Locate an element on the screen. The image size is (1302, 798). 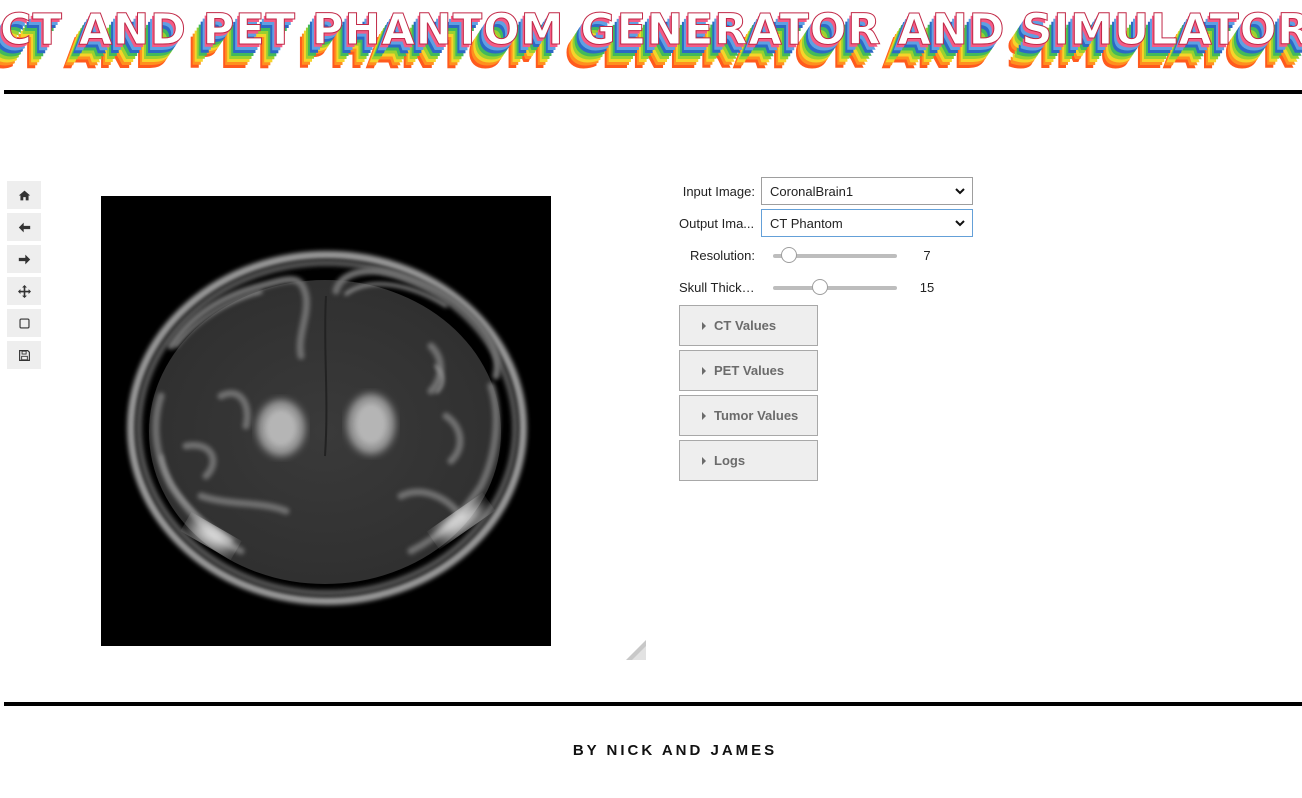
pan-button is located at coordinates (24, 291).